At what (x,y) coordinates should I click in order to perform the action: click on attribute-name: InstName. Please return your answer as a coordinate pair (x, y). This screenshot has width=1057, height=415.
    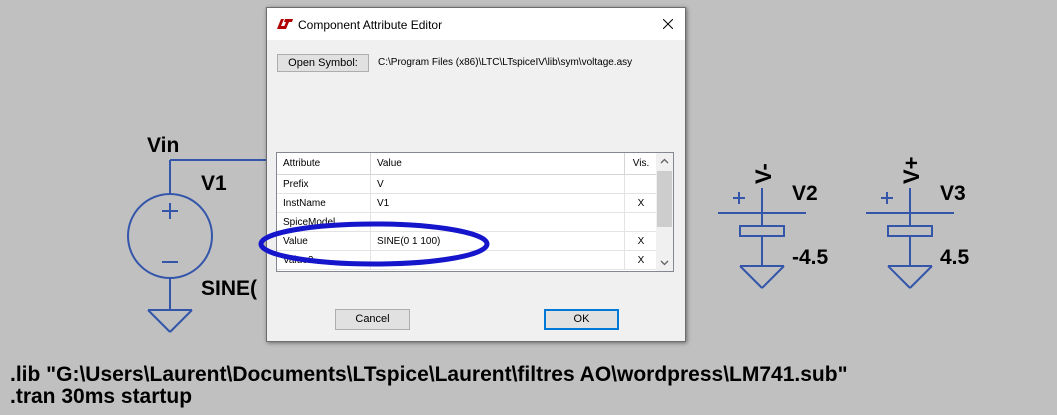
    Looking at the image, I should click on (324, 203).